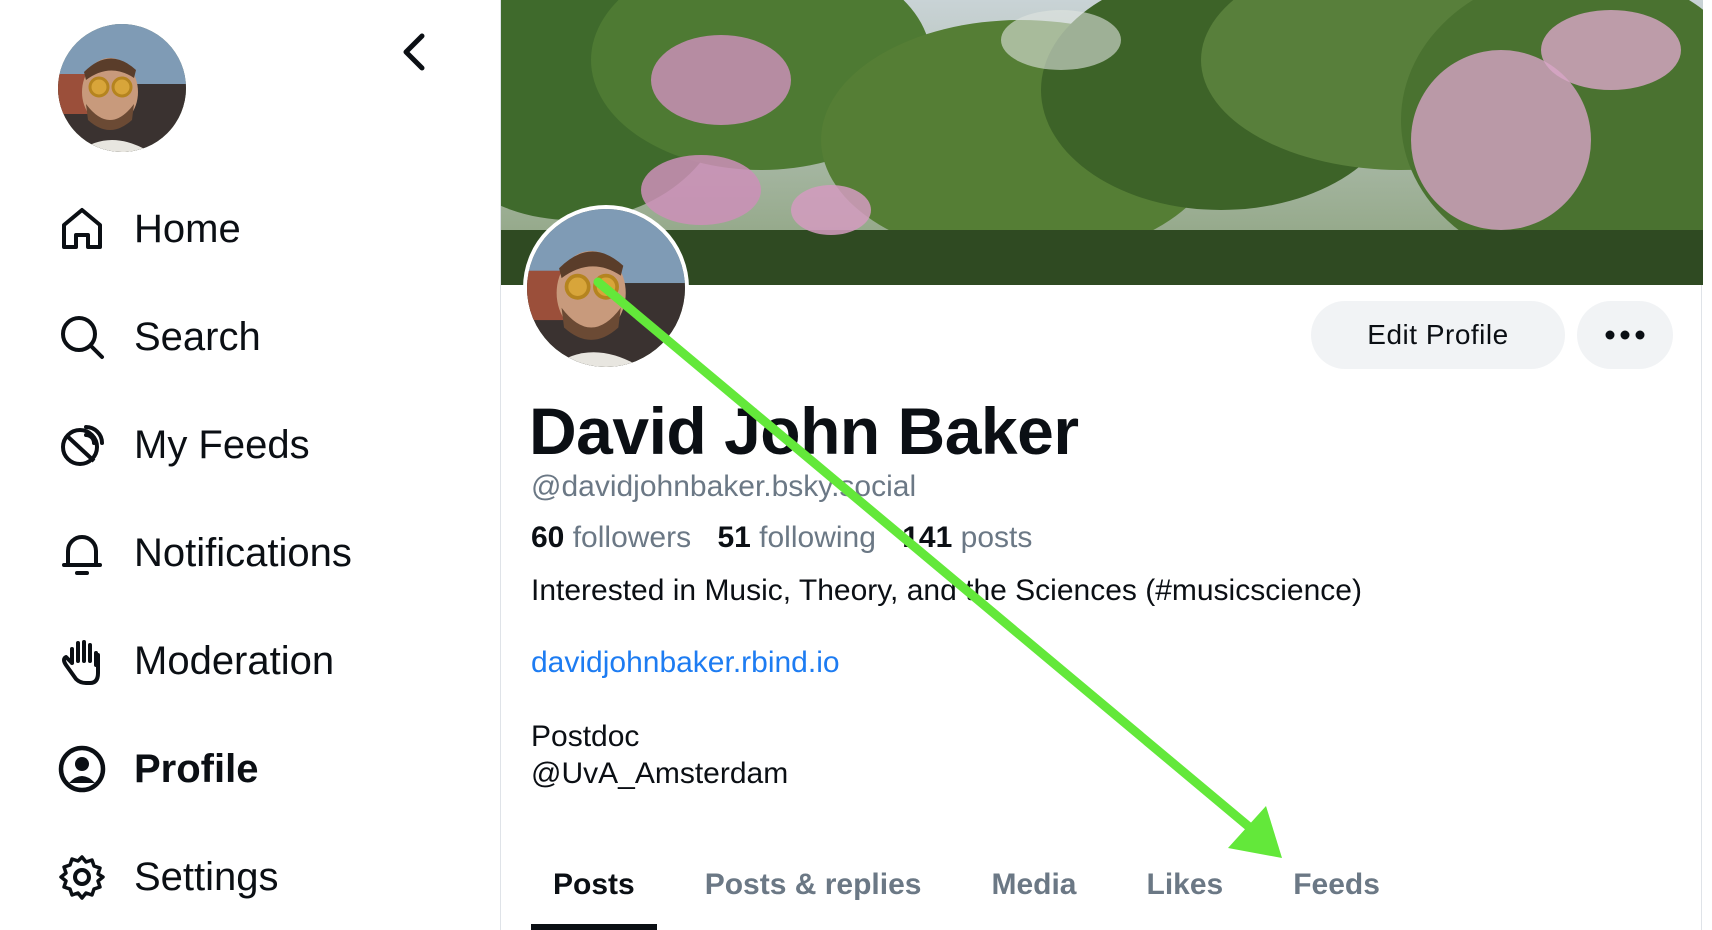 The image size is (1712, 930). I want to click on tab-likes: Likes, so click(1185, 894).